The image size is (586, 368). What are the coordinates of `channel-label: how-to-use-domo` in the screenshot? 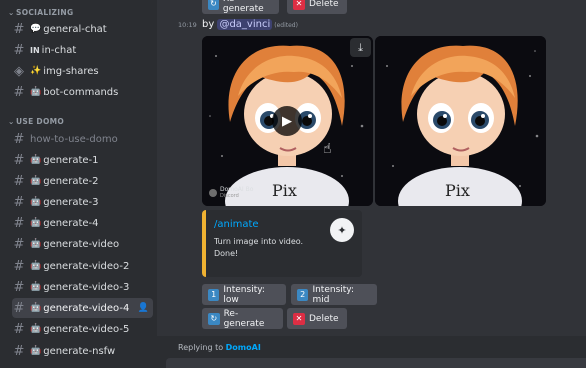 It's located at (74, 139).